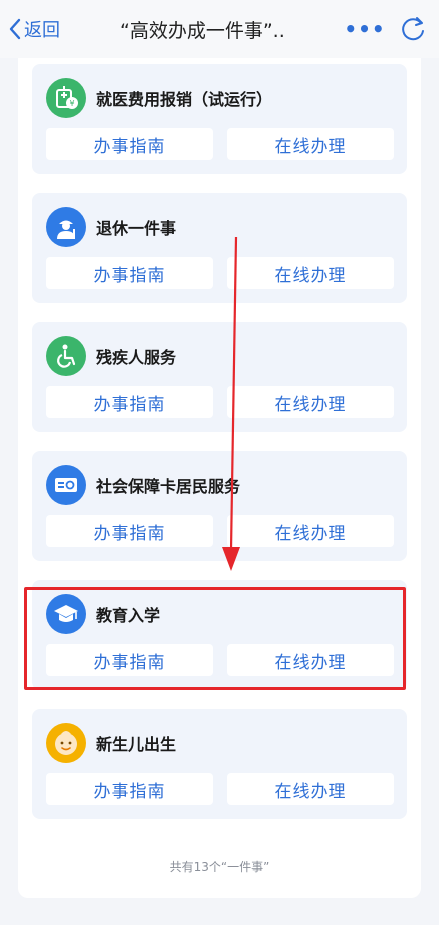 The image size is (439, 925). What do you see at coordinates (66, 614) in the screenshot?
I see `graduation-cap-icon` at bounding box center [66, 614].